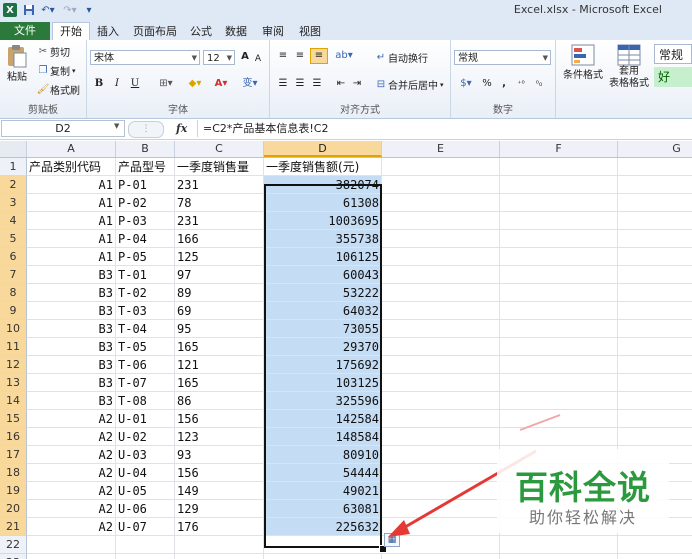  What do you see at coordinates (655, 149) in the screenshot?
I see `column-header-g: G` at bounding box center [655, 149].